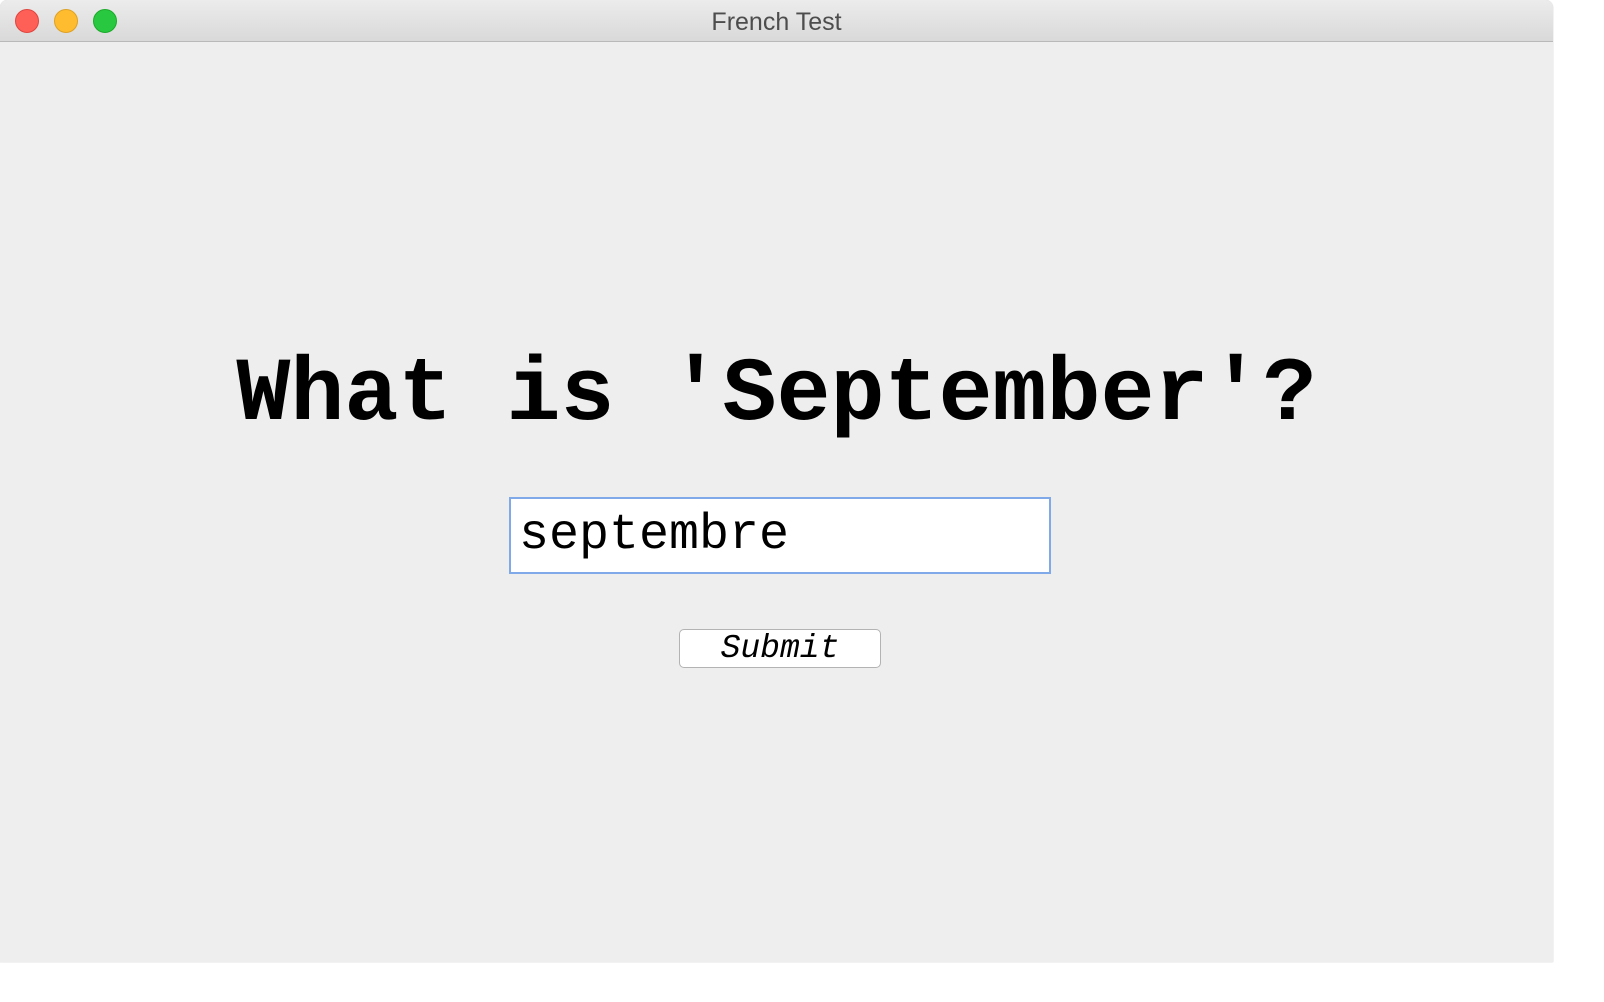  What do you see at coordinates (780, 648) in the screenshot?
I see `submit-button: Submit` at bounding box center [780, 648].